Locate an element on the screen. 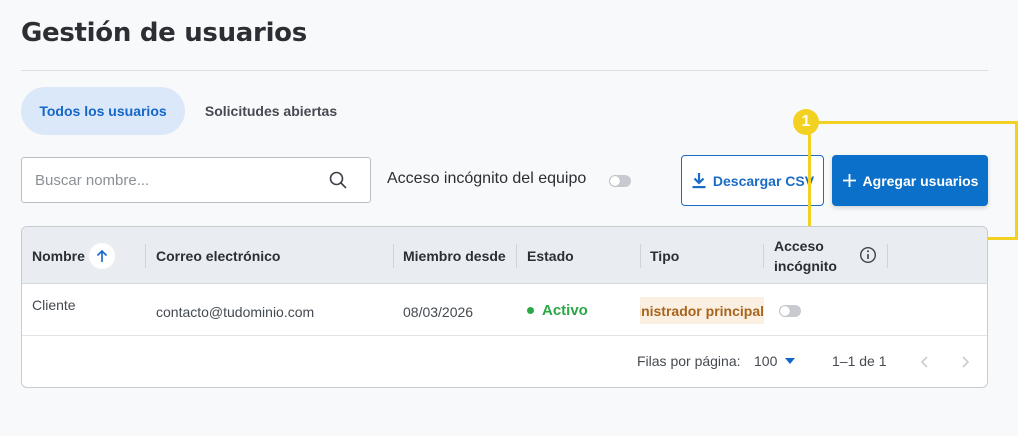 The height and width of the screenshot is (436, 1018). download-icon is located at coordinates (699, 181).